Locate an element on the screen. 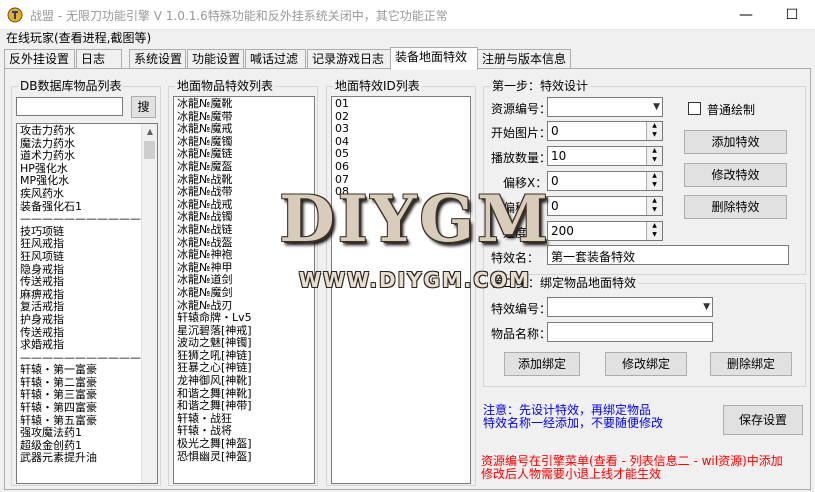 This screenshot has width=815, height=492. play-count-spinner: ▲ ▼ is located at coordinates (654, 156).